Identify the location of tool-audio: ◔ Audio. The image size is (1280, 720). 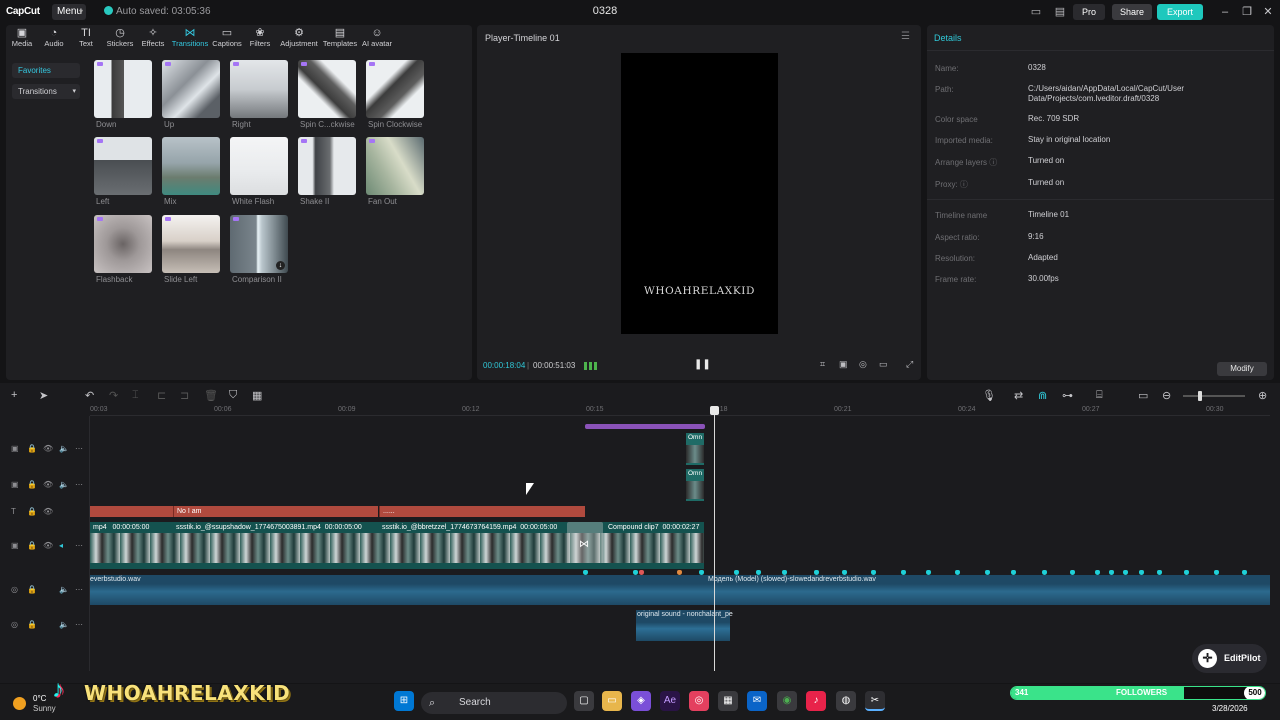
(54, 38).